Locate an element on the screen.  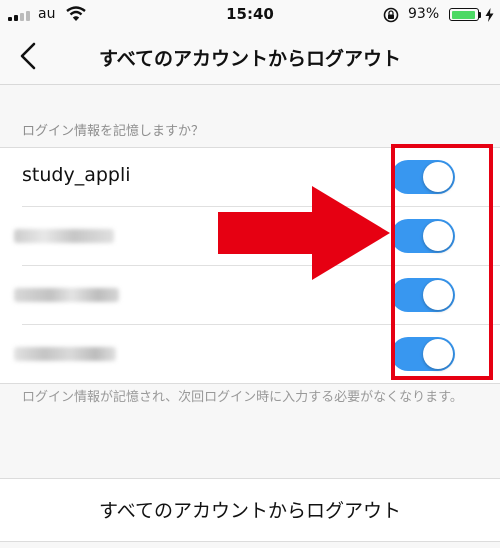
logout-all-button: すべてのアカウントからログアウト is located at coordinates (250, 510).